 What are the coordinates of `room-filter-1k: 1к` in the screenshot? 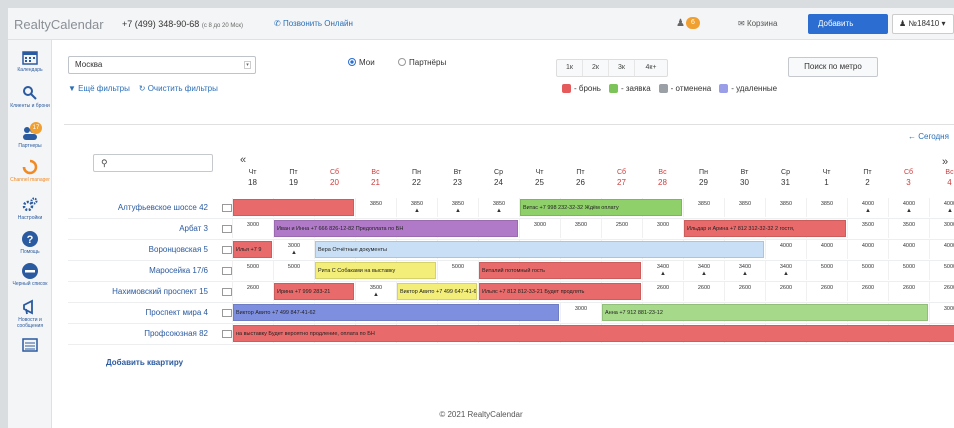 It's located at (570, 68).